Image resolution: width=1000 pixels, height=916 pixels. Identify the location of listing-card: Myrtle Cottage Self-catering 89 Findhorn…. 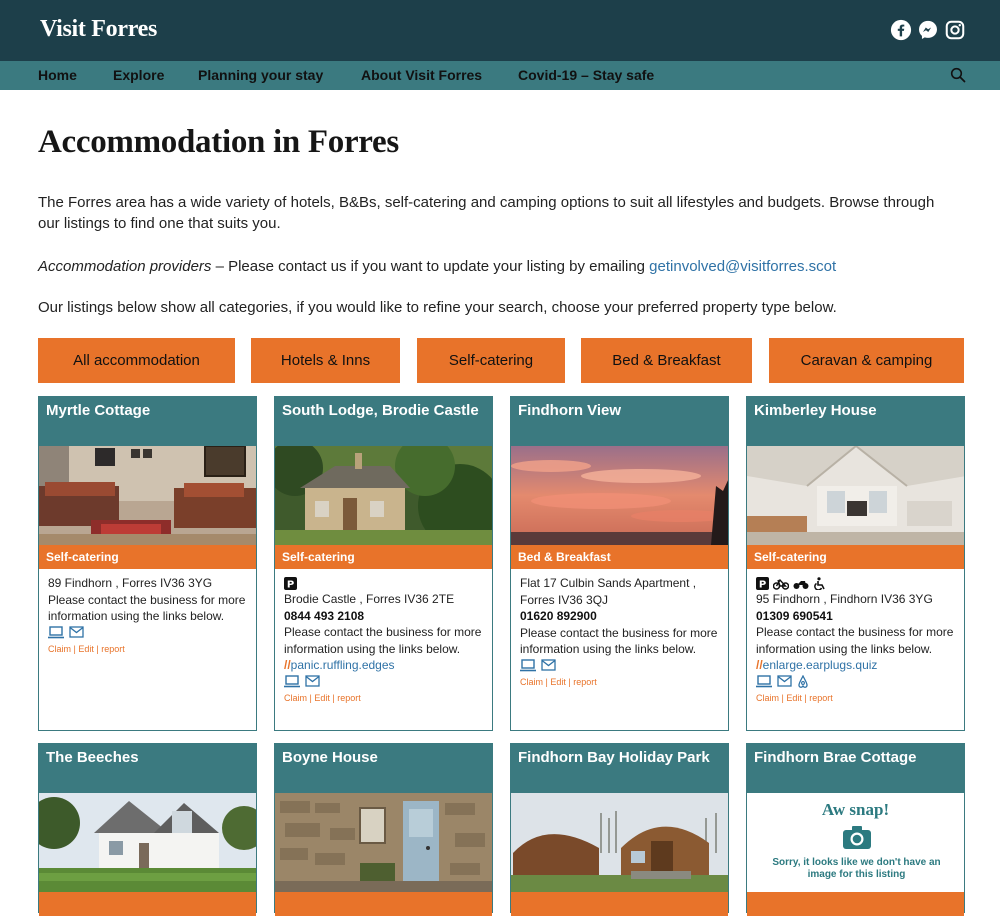
(147, 563).